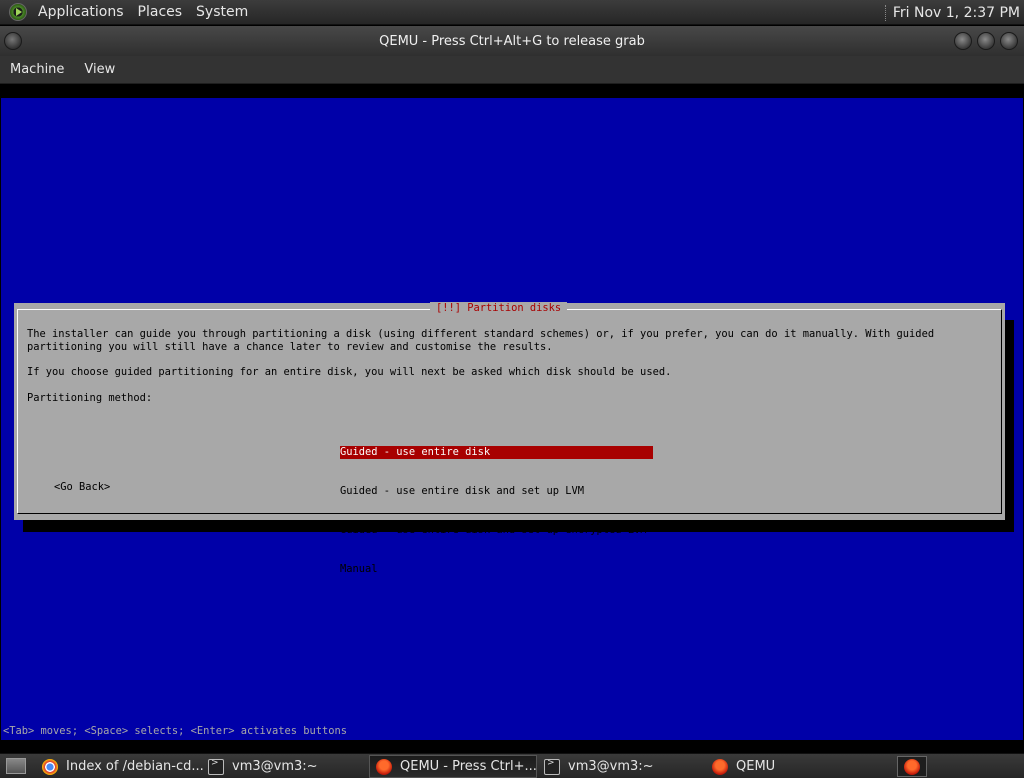  I want to click on chrome-icon, so click(50, 766).